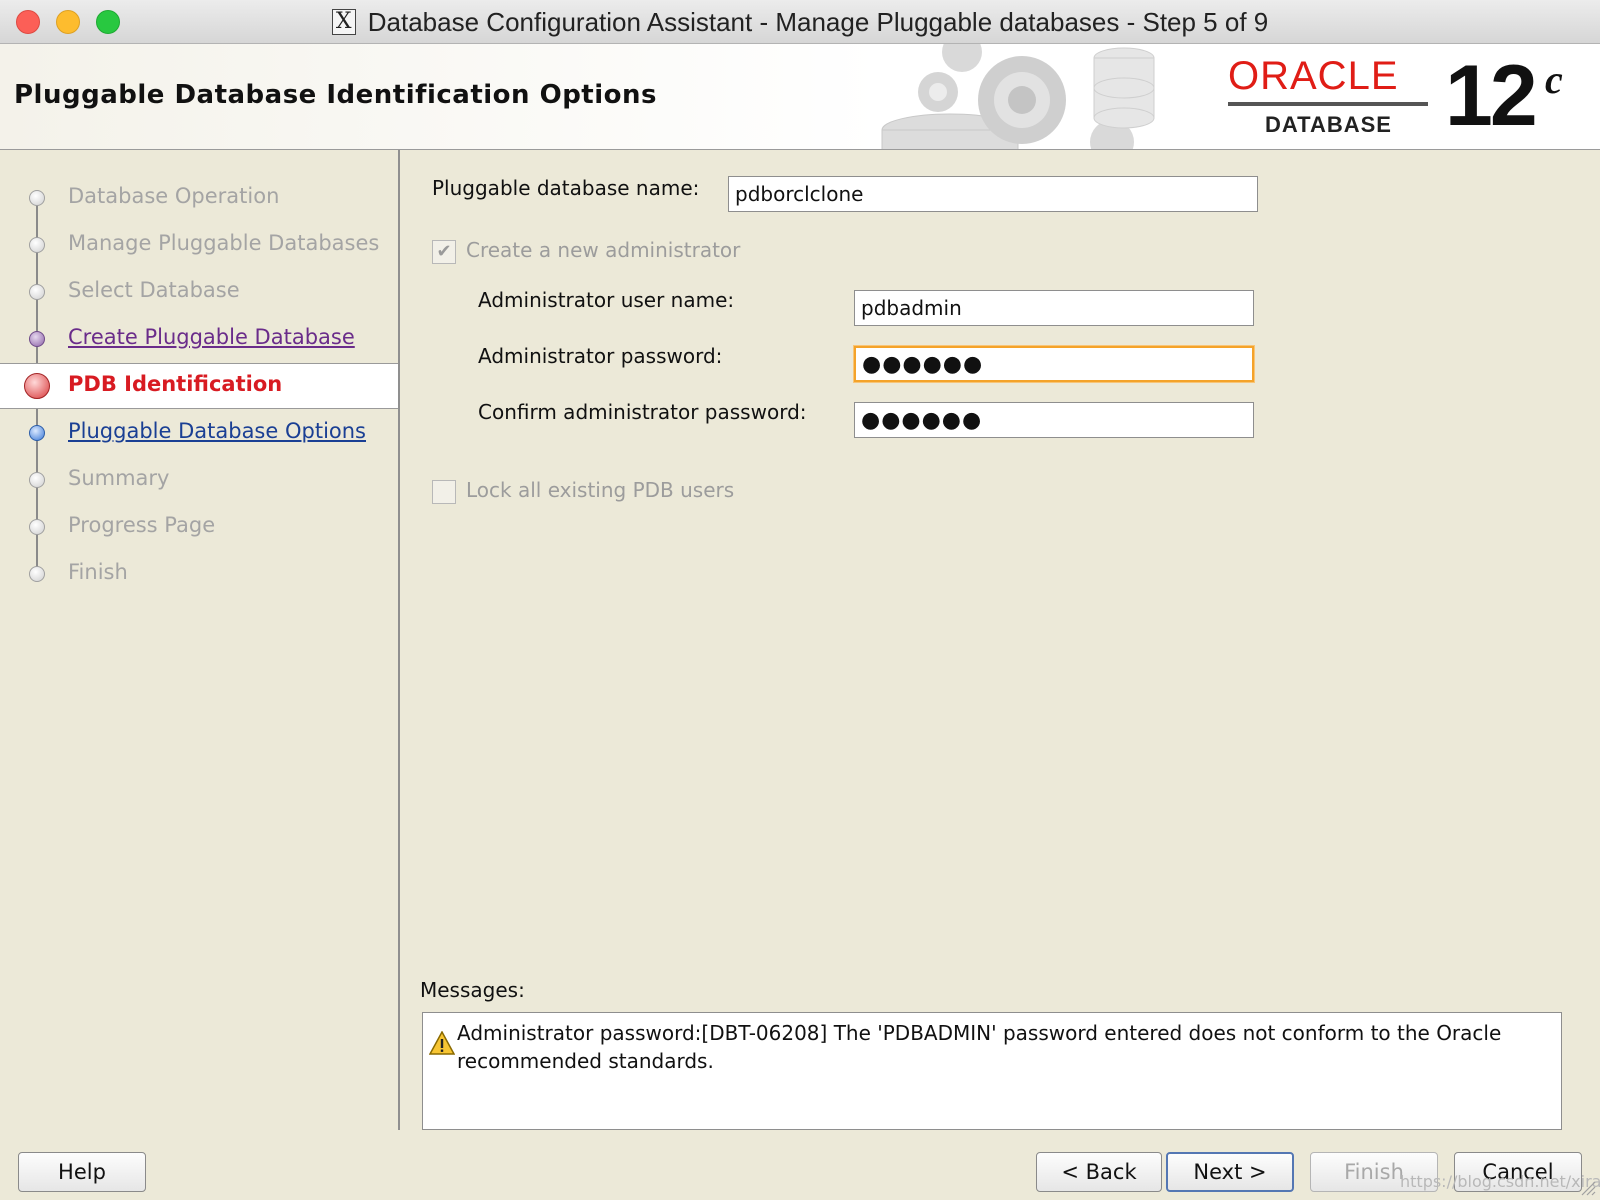 The image size is (1600, 1200). I want to click on nav-step-database-operation: Database Operation, so click(199, 198).